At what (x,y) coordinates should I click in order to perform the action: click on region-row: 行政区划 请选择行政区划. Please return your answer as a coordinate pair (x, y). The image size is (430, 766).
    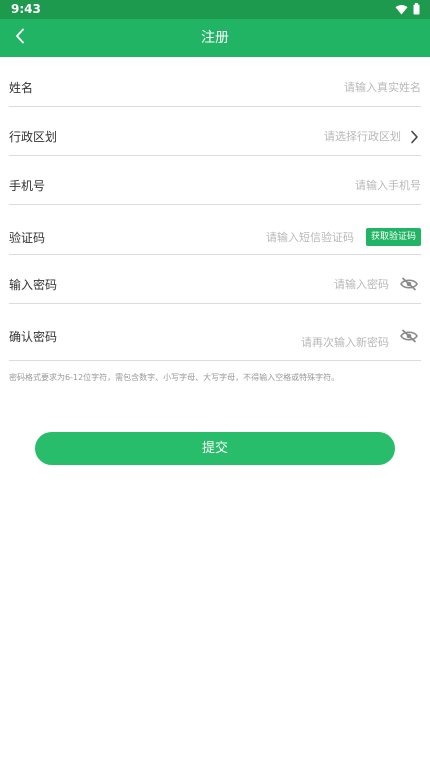
    Looking at the image, I should click on (215, 131).